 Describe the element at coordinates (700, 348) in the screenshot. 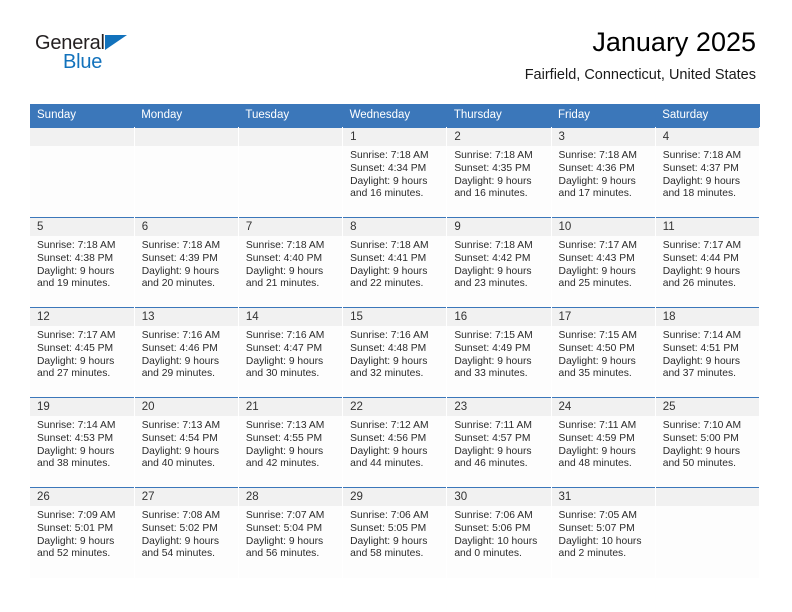

I see `sunset-text: Sunset: 4:51 PM` at that location.